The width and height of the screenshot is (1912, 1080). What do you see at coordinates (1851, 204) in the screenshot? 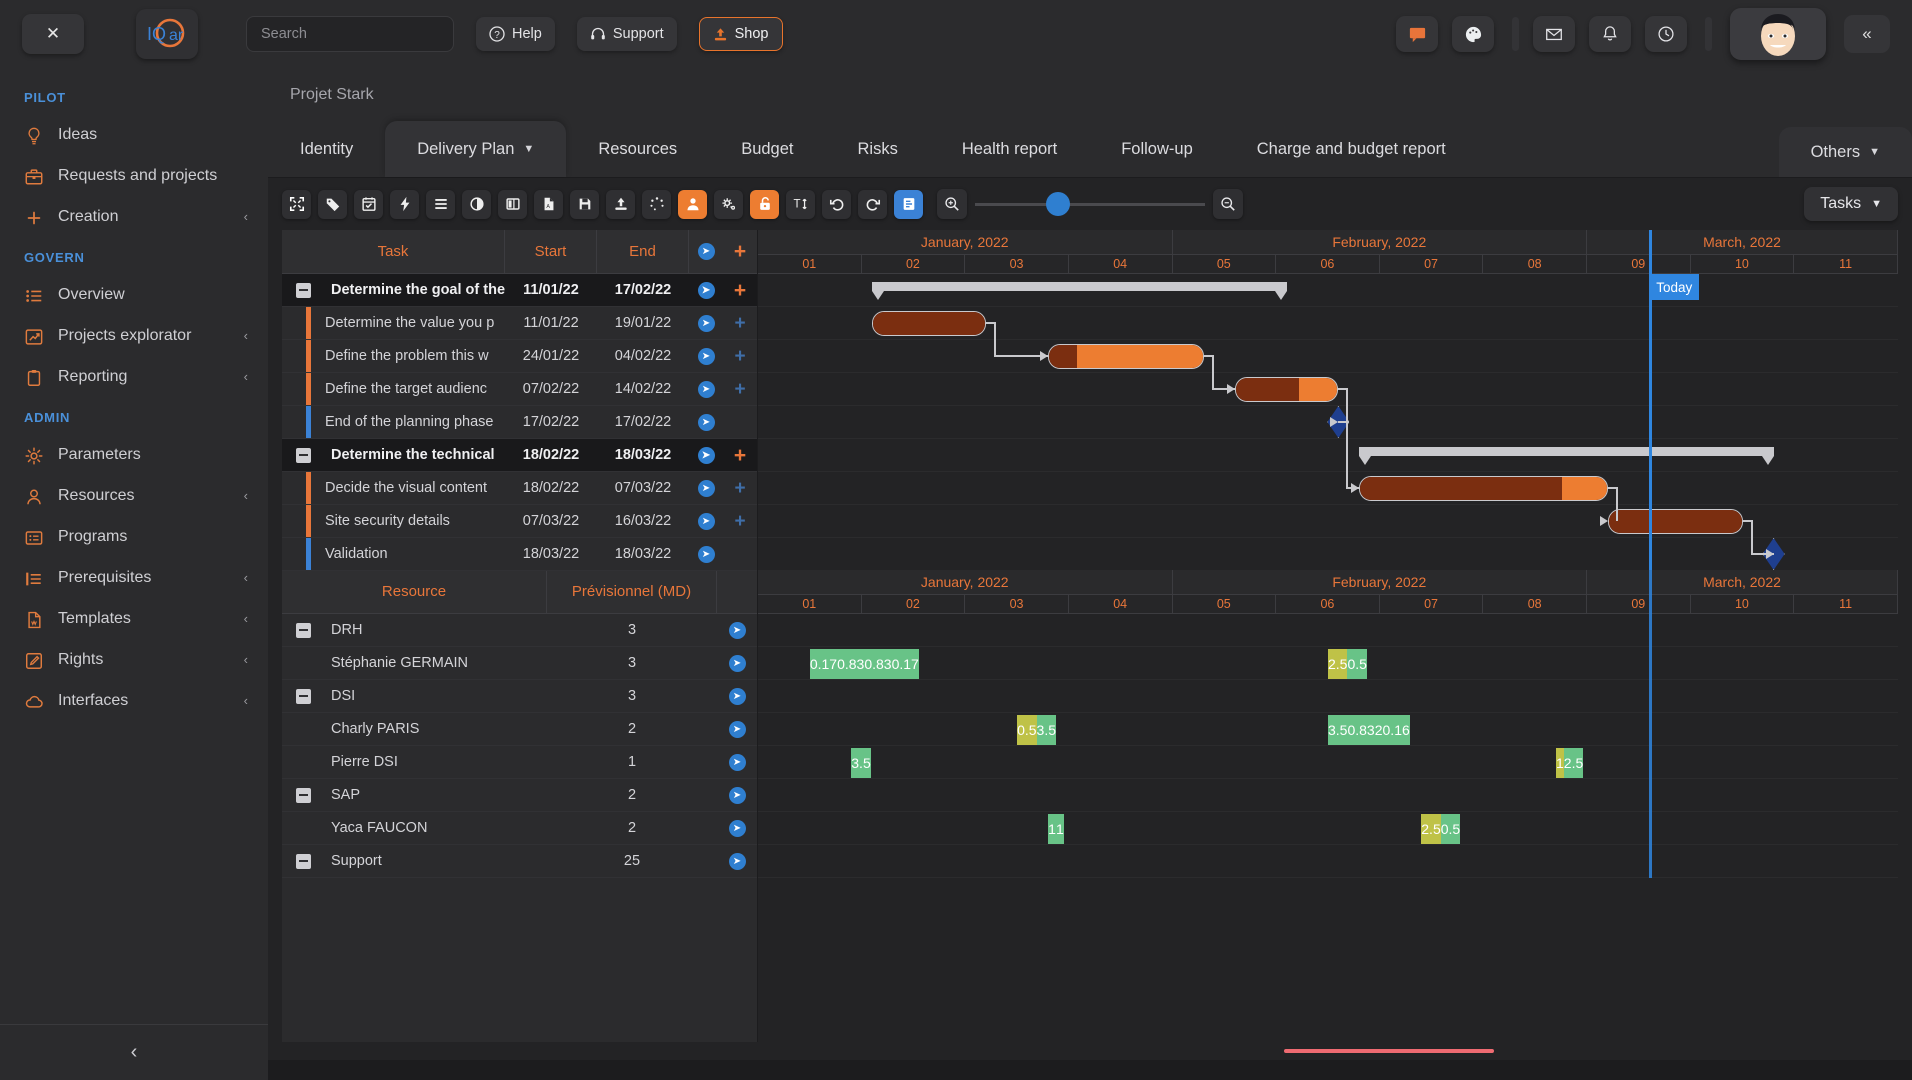
I see `tasks-dropdown: Tasks ▼` at bounding box center [1851, 204].